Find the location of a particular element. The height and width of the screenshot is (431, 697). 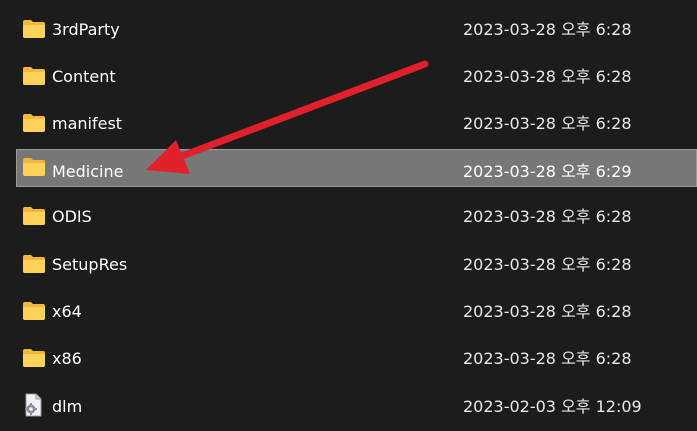

file-name: SetupRes is located at coordinates (90, 264).